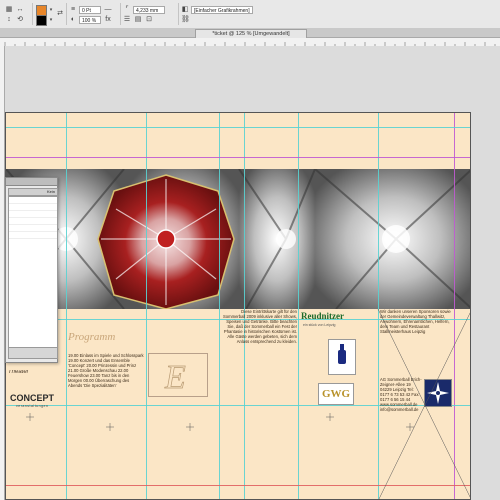  I want to click on stroke-weight-field: 0 Pt, so click(90, 10).